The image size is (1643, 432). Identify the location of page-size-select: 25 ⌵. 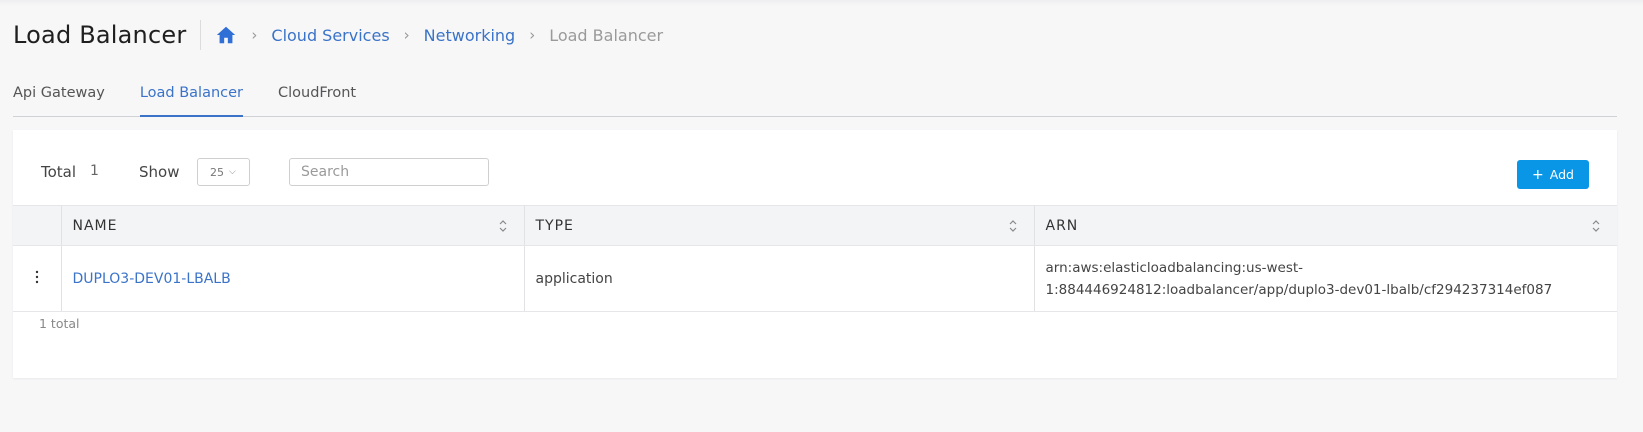
(223, 172).